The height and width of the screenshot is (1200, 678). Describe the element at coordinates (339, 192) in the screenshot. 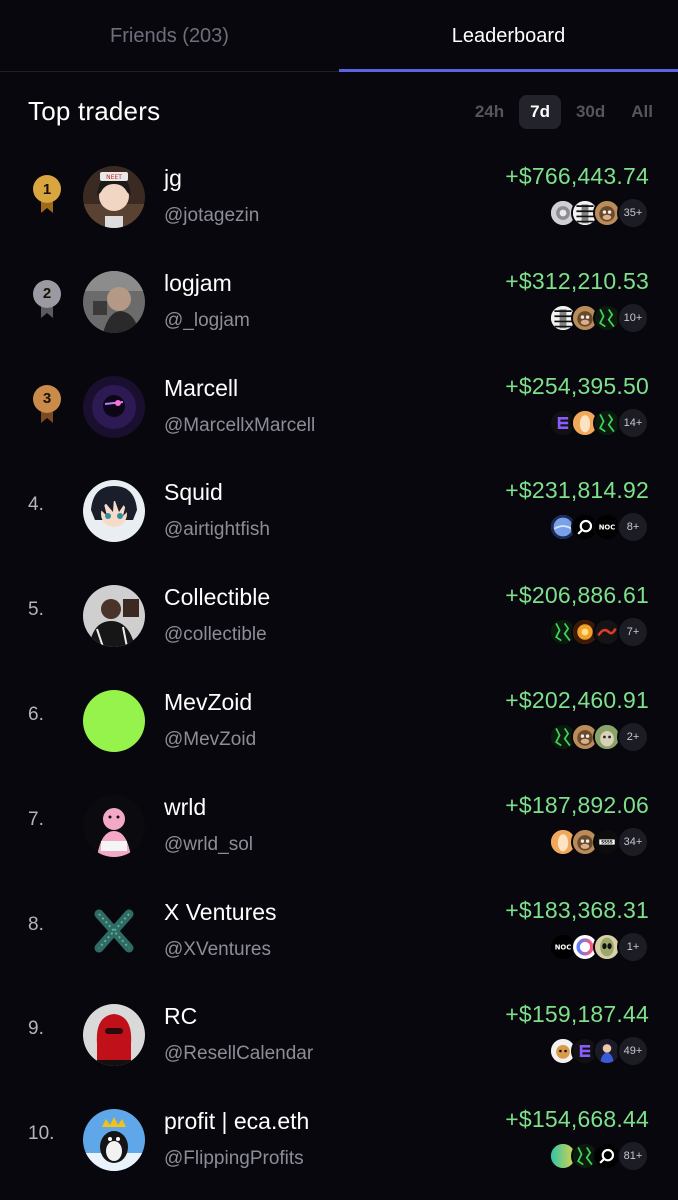

I see `trader-row: 1 NEET jg @jotagezin +$766,443.74 35+` at that location.